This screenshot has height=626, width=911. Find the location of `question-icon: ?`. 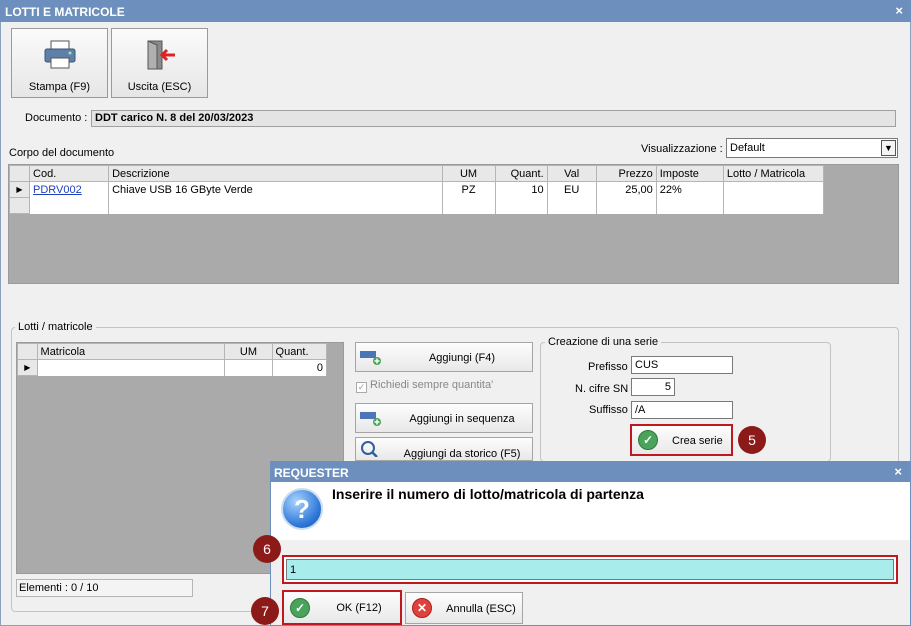

question-icon: ? is located at coordinates (302, 509).